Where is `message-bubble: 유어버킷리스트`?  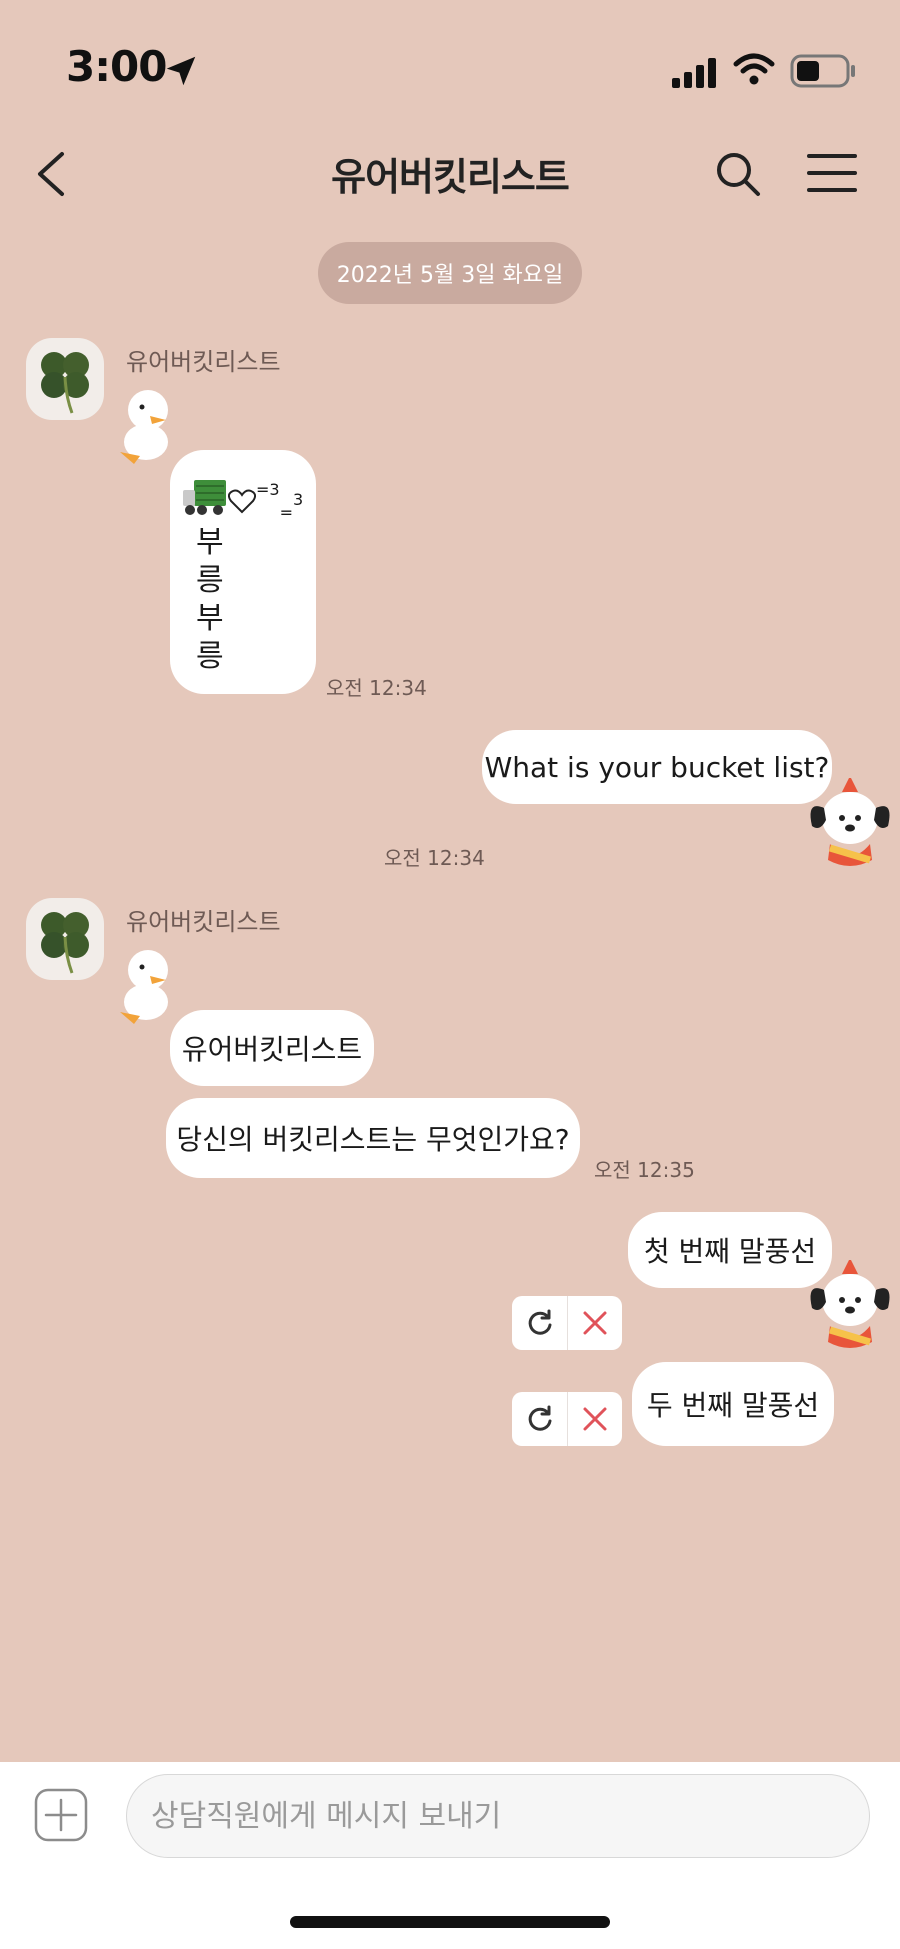 message-bubble: 유어버킷리스트 is located at coordinates (272, 1048).